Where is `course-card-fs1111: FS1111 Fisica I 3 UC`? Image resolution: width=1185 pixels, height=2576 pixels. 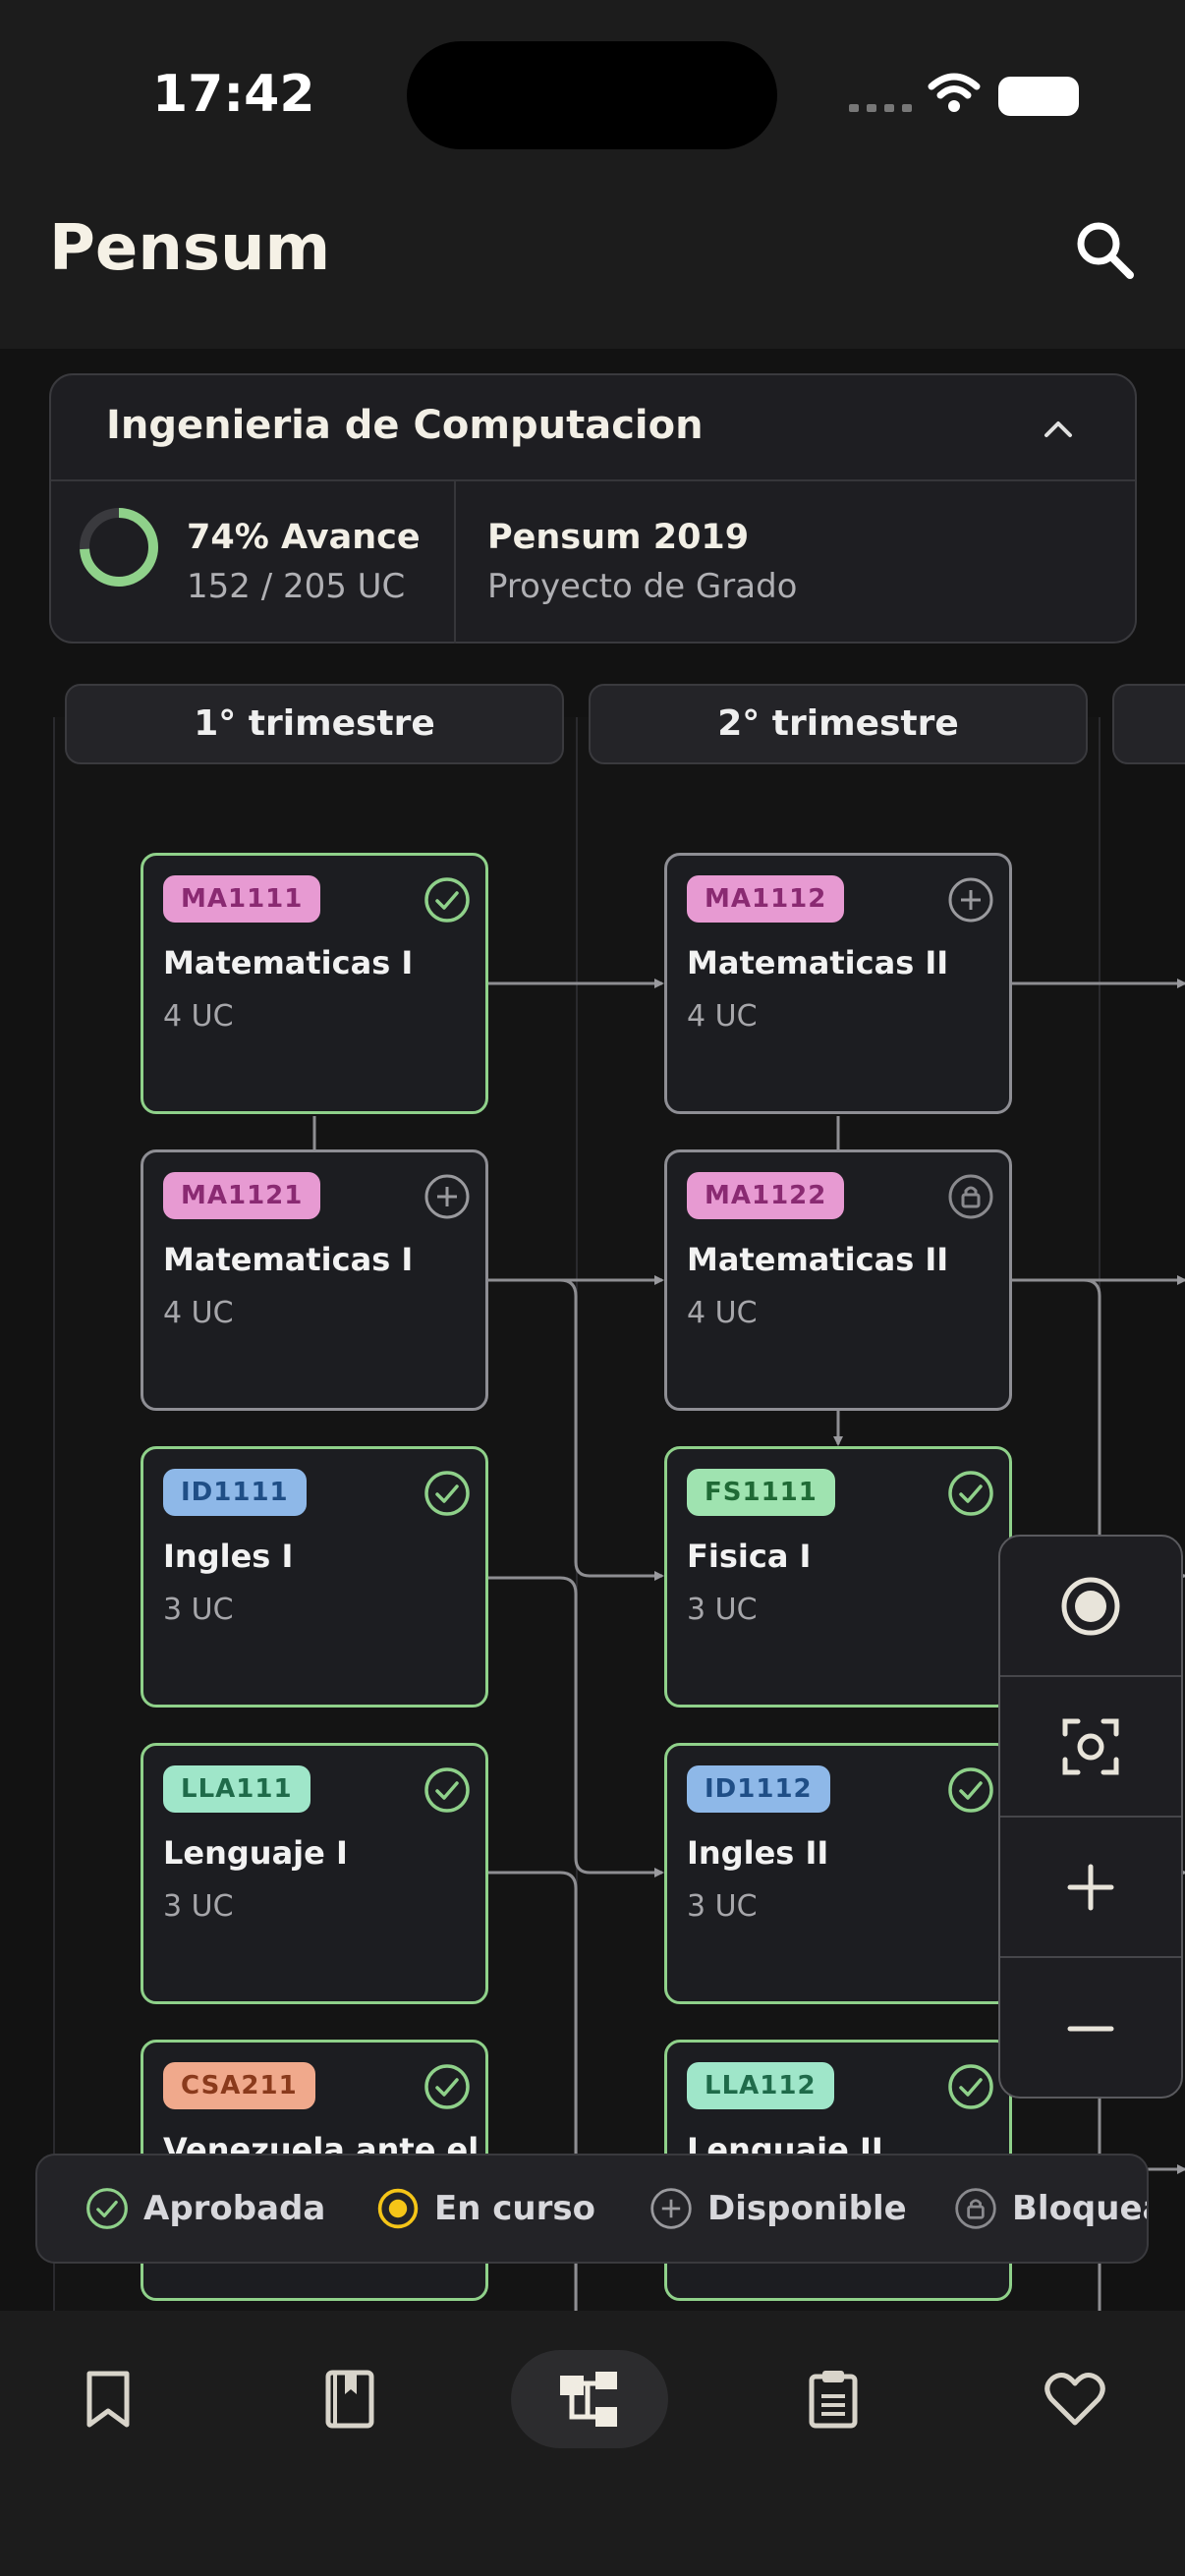
course-card-fs1111: FS1111 Fisica I 3 UC is located at coordinates (838, 1577).